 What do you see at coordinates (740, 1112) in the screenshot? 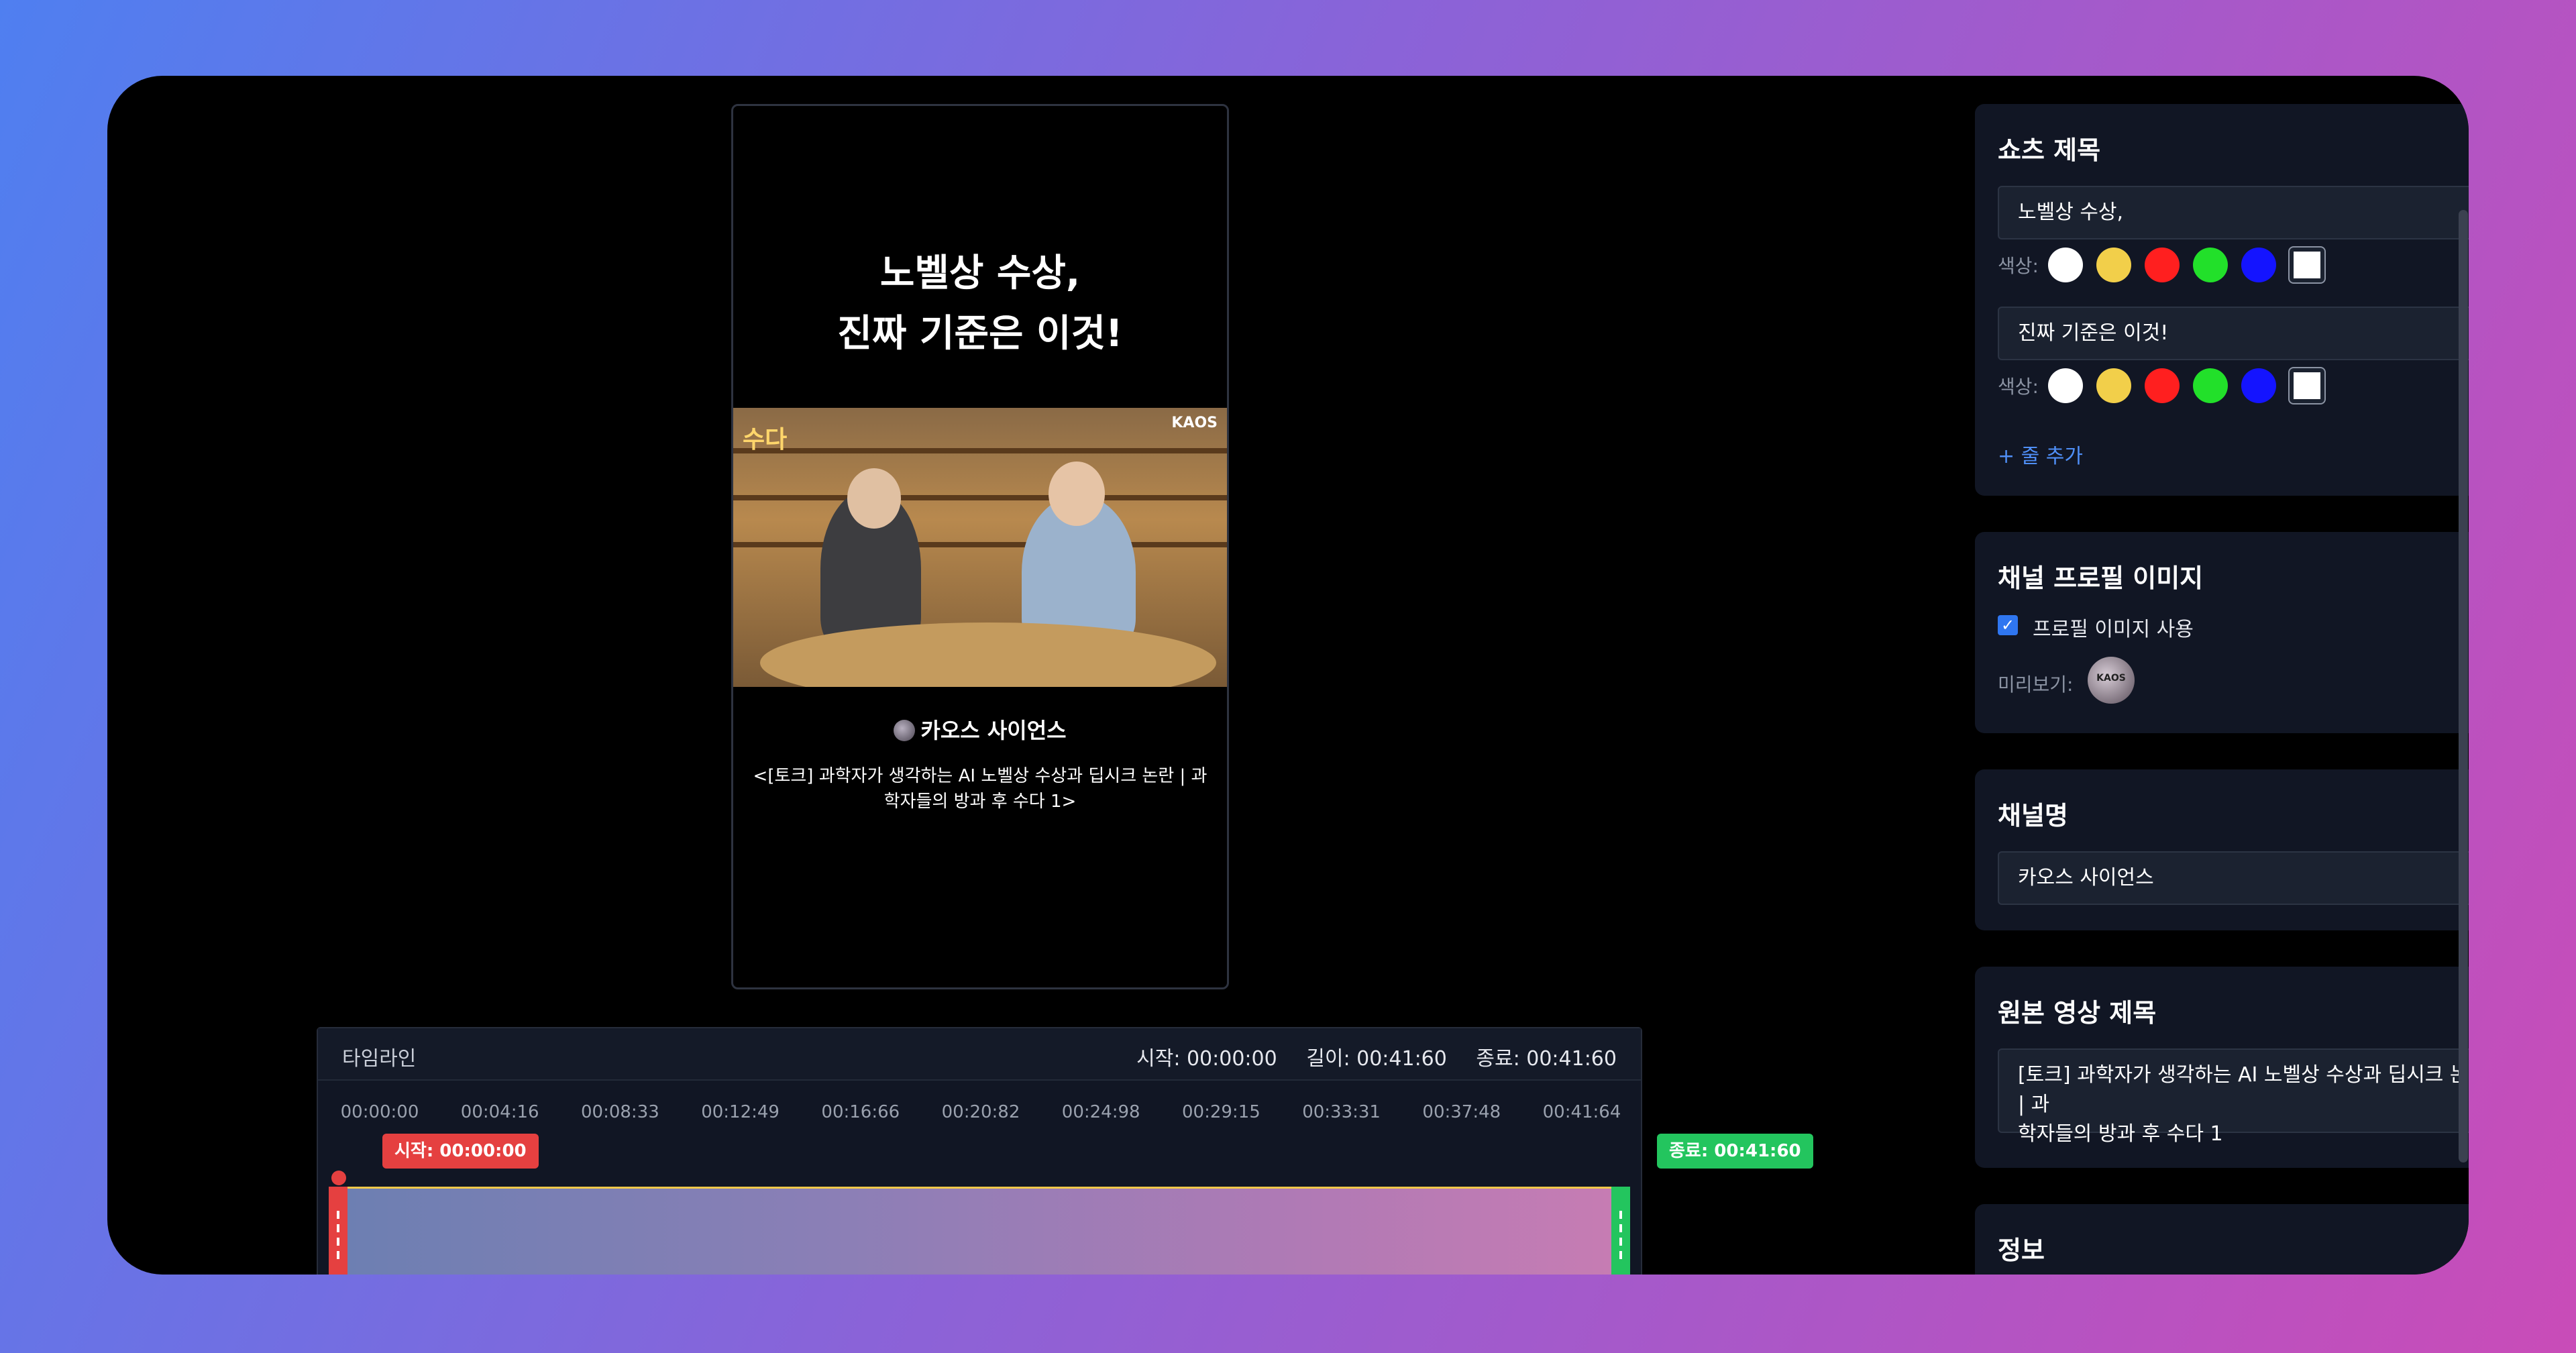
I see `timeline-tick: 00:12:49` at bounding box center [740, 1112].